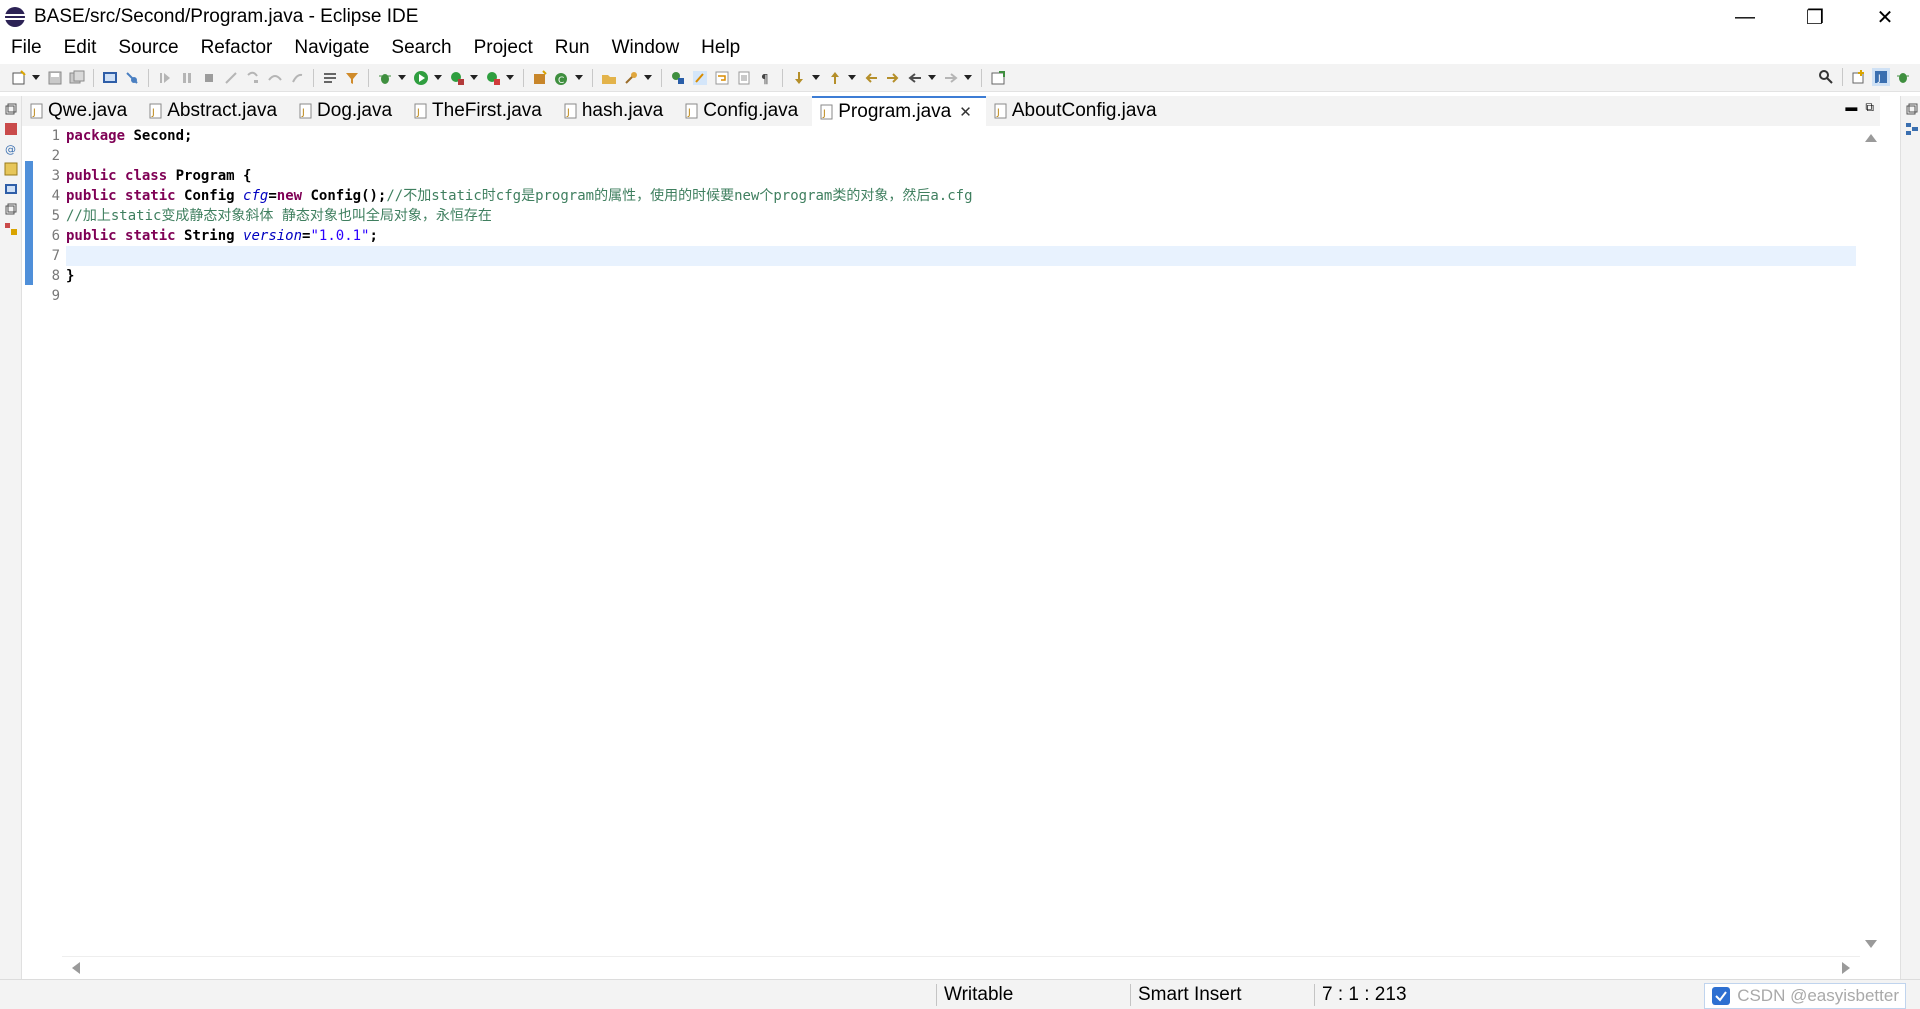 This screenshot has width=1920, height=1009. I want to click on restore-button: ❐, so click(1815, 17).